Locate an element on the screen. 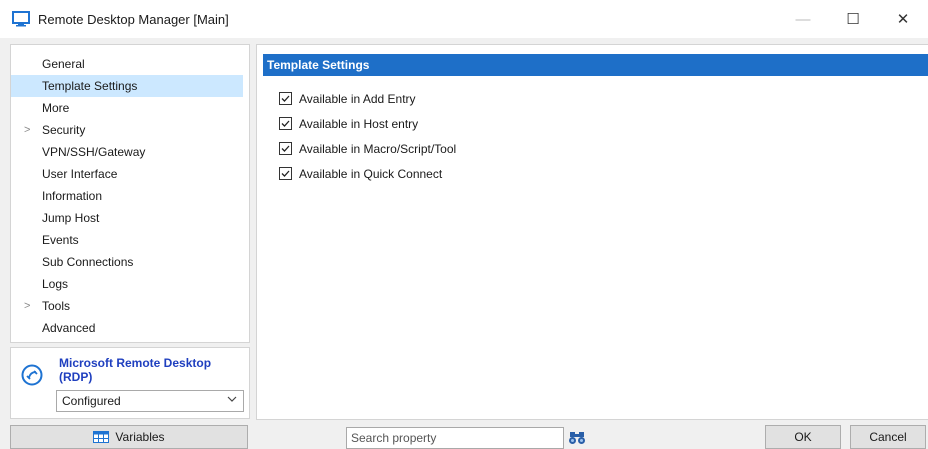  sidebar-item-label: General is located at coordinates (63, 64).